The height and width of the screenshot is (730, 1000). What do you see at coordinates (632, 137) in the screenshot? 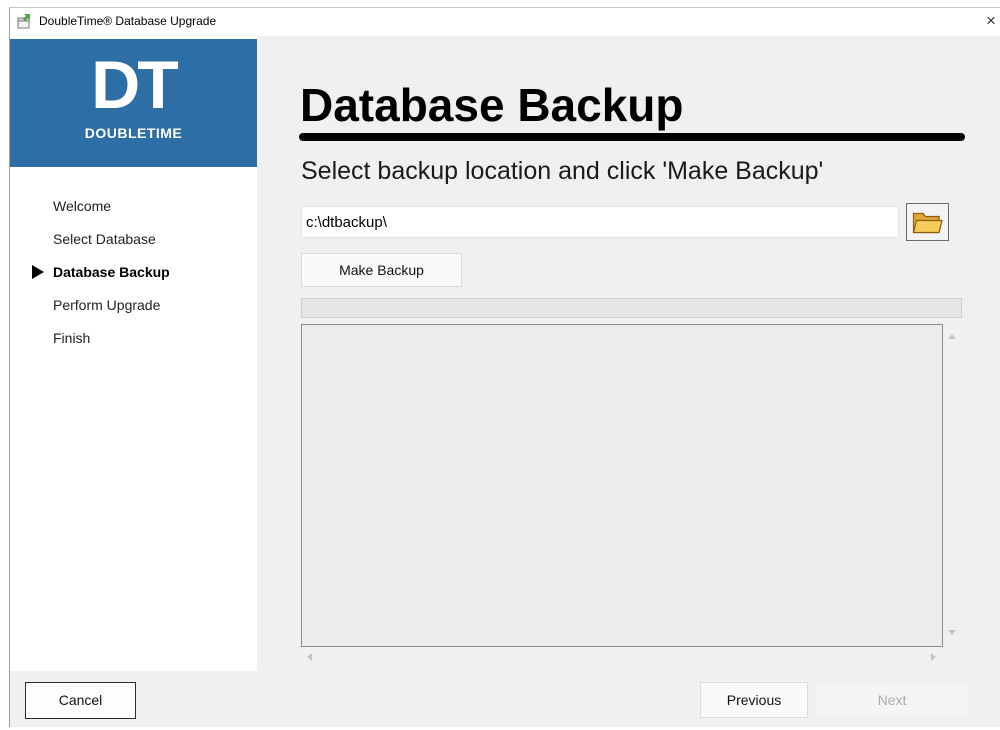
I see `title-divider` at bounding box center [632, 137].